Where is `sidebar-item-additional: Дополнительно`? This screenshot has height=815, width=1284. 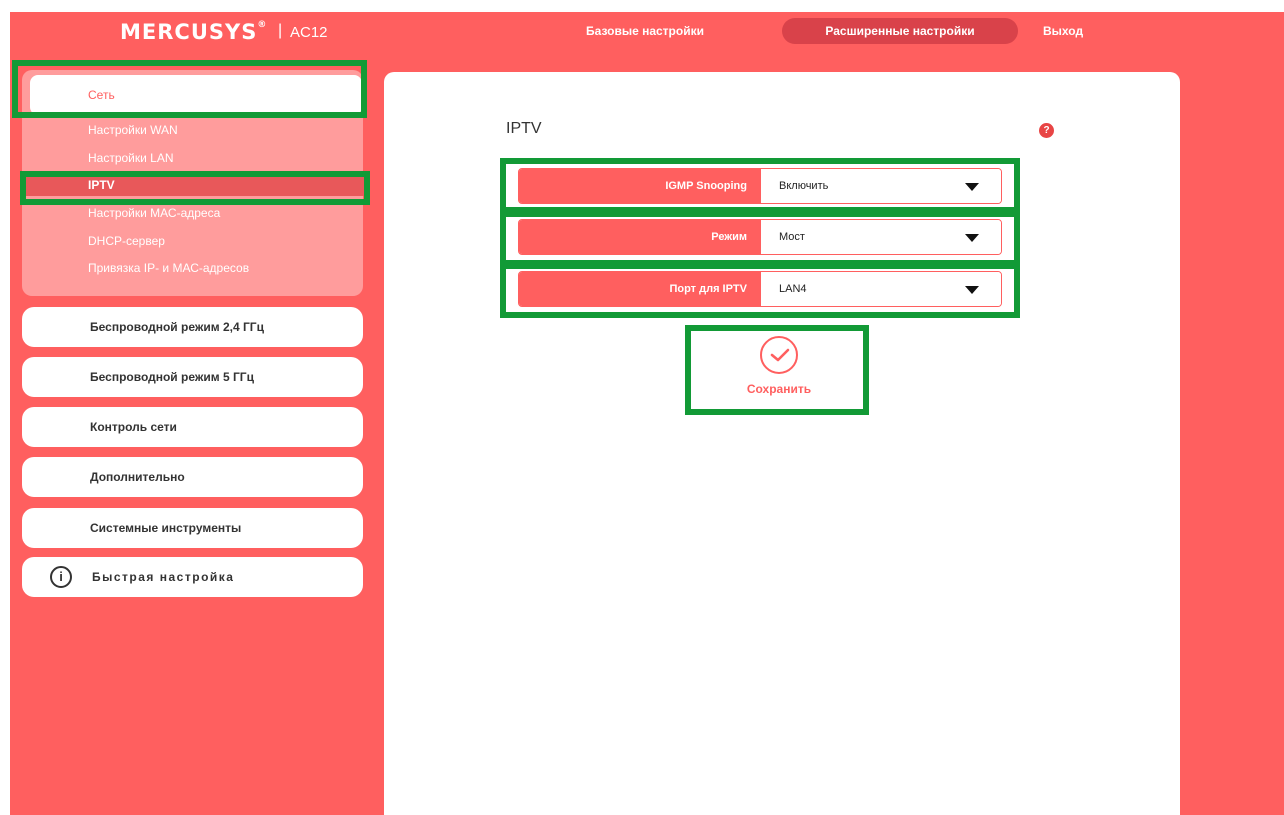
sidebar-item-additional: Дополнительно is located at coordinates (192, 477).